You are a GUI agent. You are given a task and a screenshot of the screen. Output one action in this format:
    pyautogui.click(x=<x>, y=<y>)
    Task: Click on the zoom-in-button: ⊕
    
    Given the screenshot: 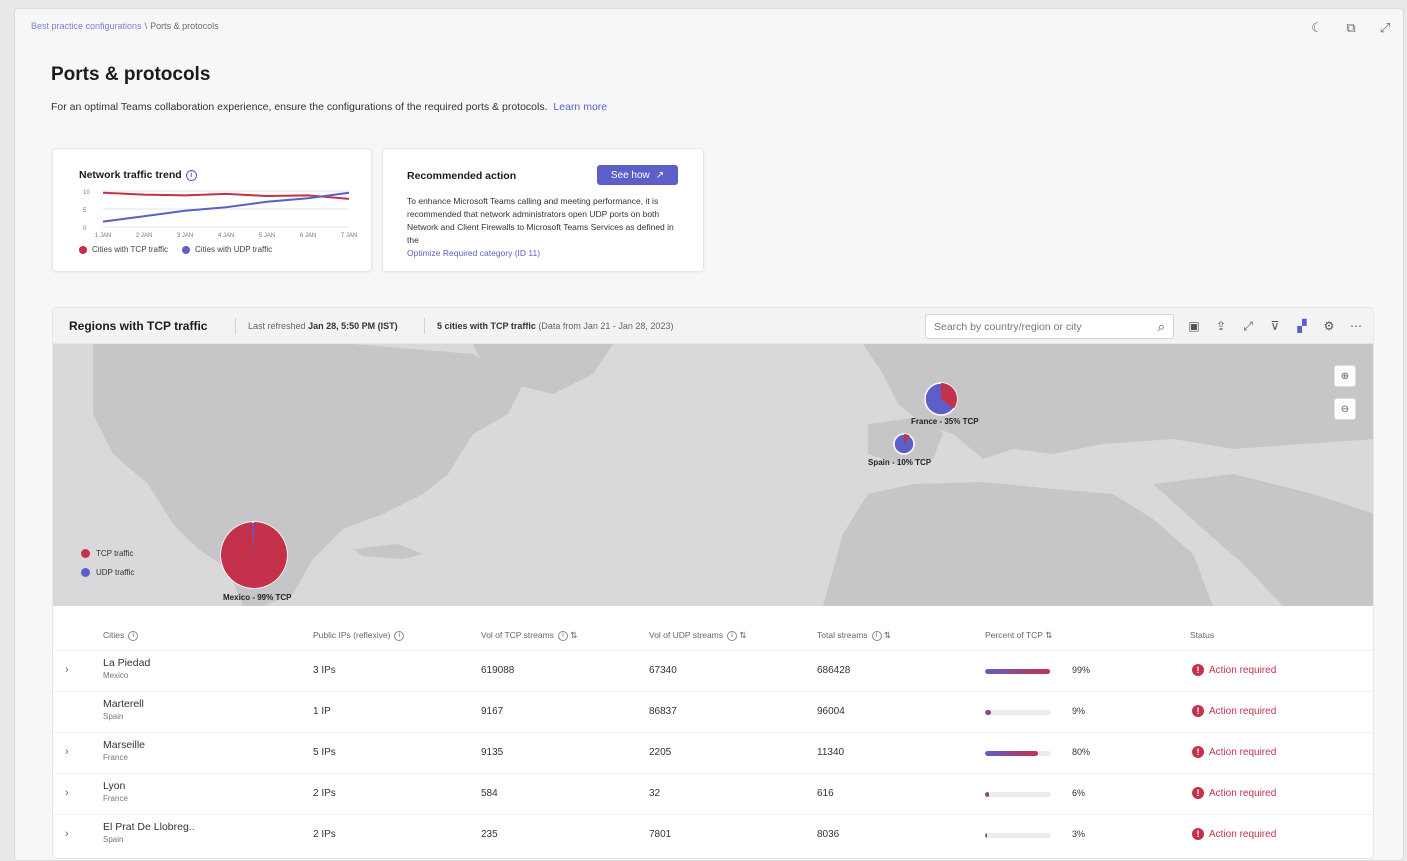 What is the action you would take?
    pyautogui.click(x=1345, y=376)
    